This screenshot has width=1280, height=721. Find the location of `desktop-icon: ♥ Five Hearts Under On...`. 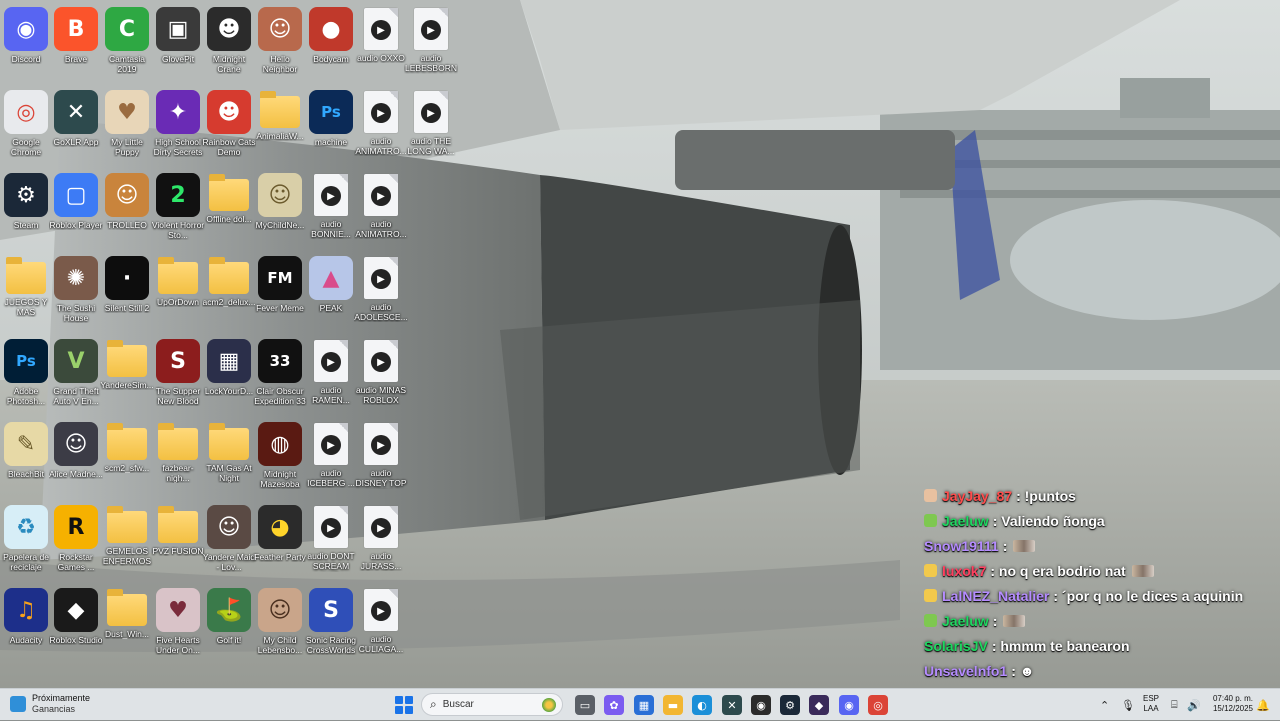

desktop-icon: ♥ Five Hearts Under On... is located at coordinates (178, 625).